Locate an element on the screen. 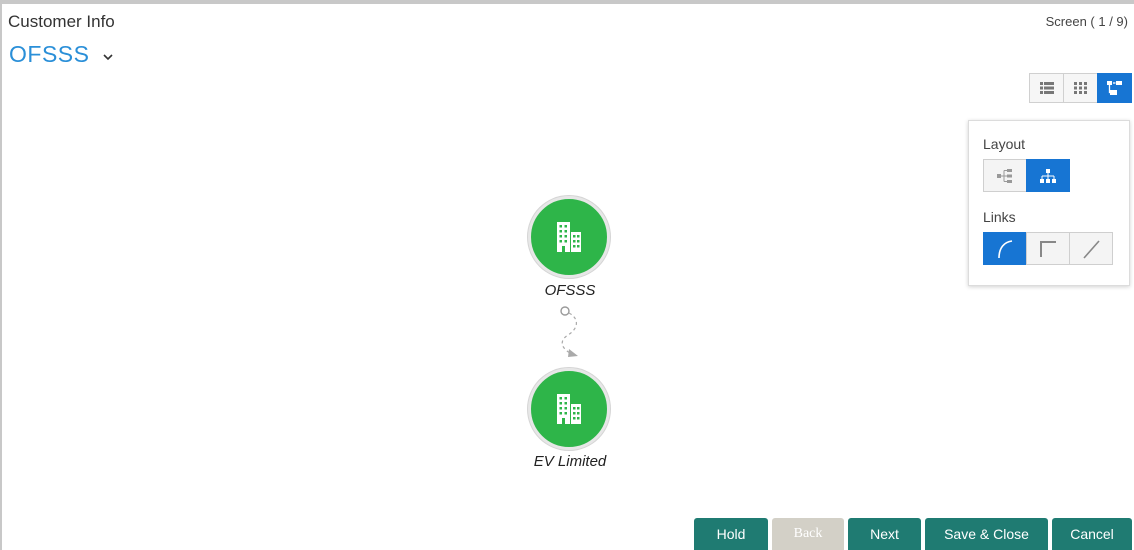  hierarchy-view-icon is located at coordinates (1114, 88).